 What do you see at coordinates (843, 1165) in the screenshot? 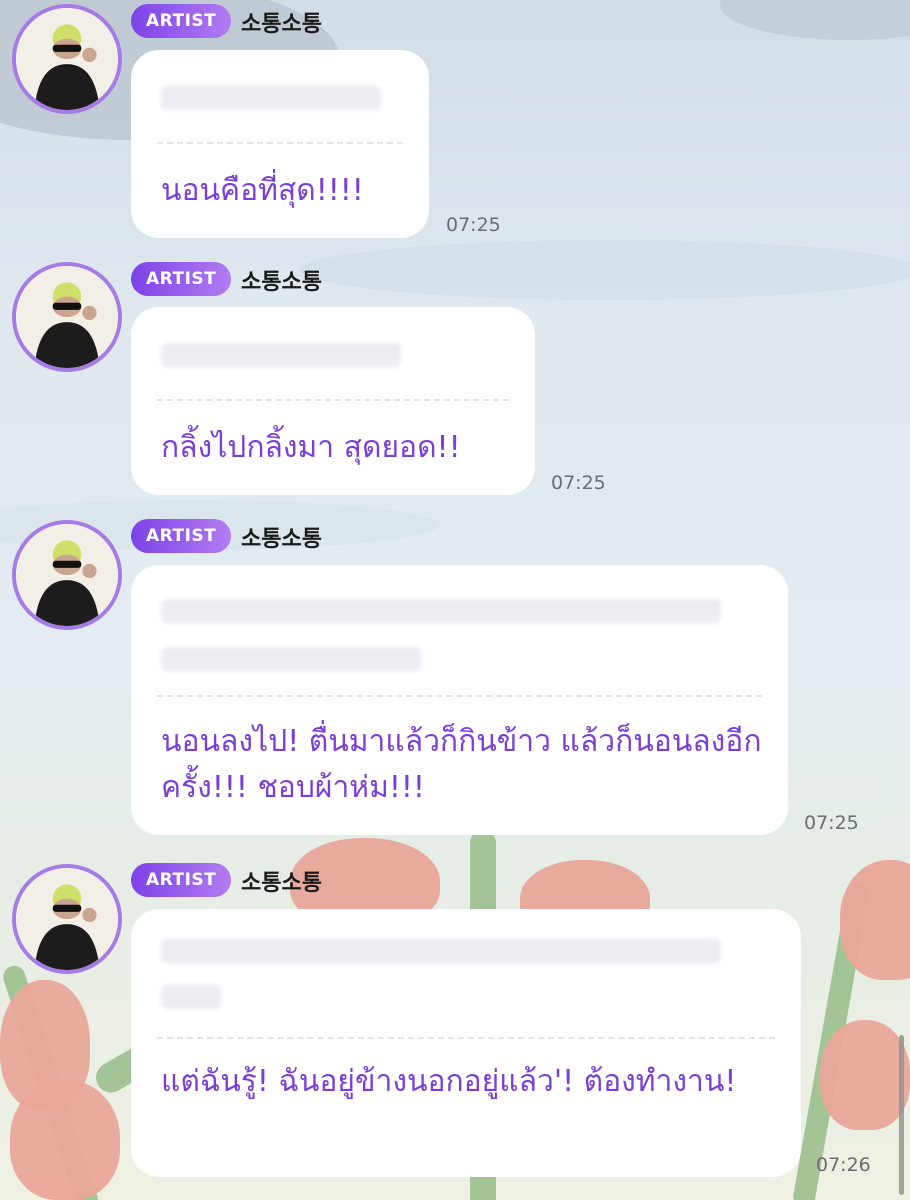
I see `message-timestamp: 07:26` at bounding box center [843, 1165].